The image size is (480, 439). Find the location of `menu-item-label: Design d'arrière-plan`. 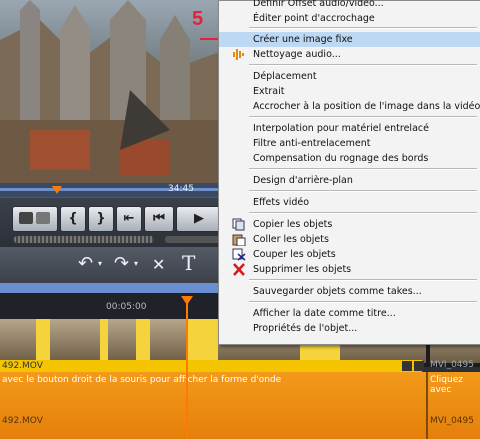

menu-item-label: Design d'arrière-plan is located at coordinates (303, 180).